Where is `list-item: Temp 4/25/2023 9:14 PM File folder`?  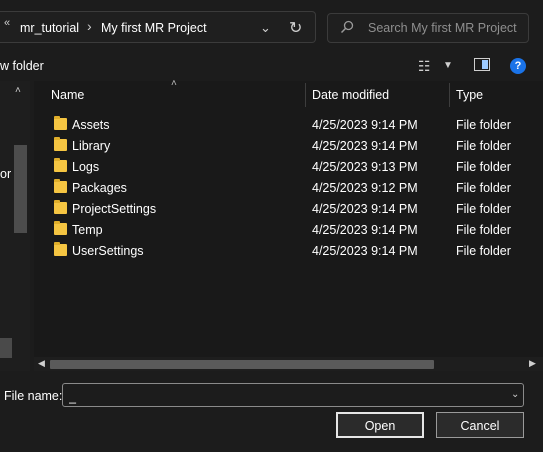
list-item: Temp 4/25/2023 9:14 PM File folder is located at coordinates (288, 230).